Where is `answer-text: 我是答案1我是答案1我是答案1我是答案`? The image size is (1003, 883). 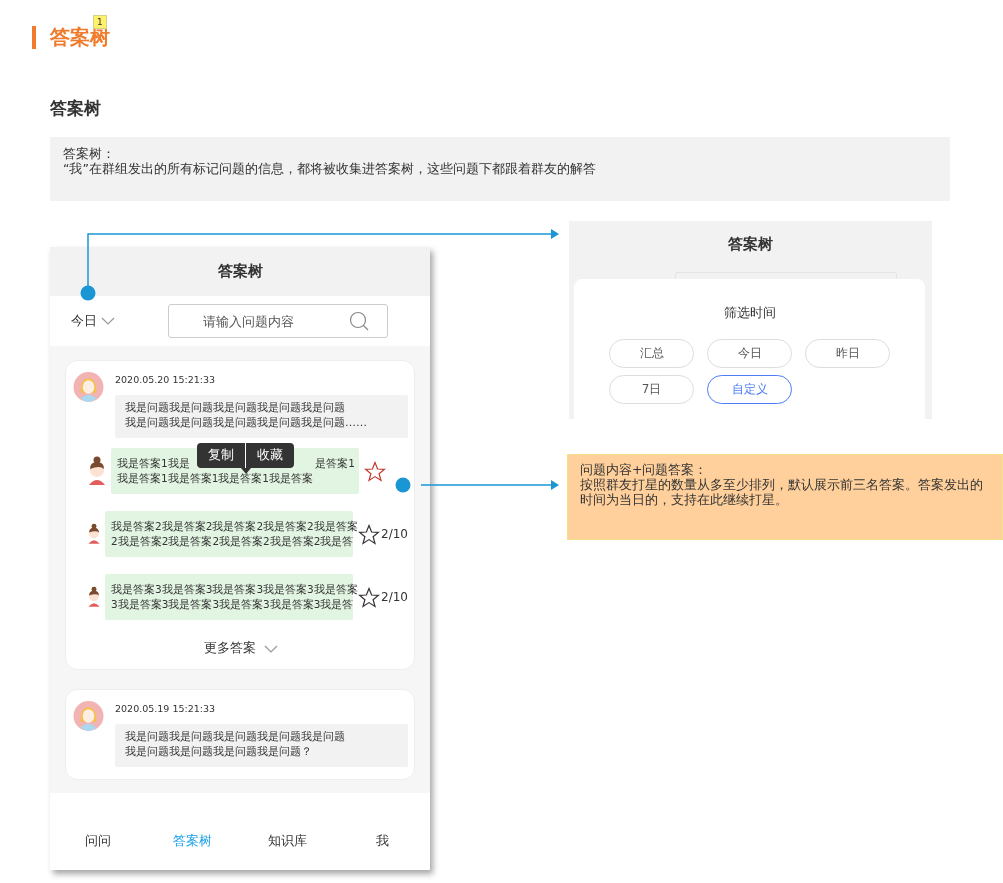
answer-text: 我是答案1我是答案1我是答案1我是答案 is located at coordinates (215, 478).